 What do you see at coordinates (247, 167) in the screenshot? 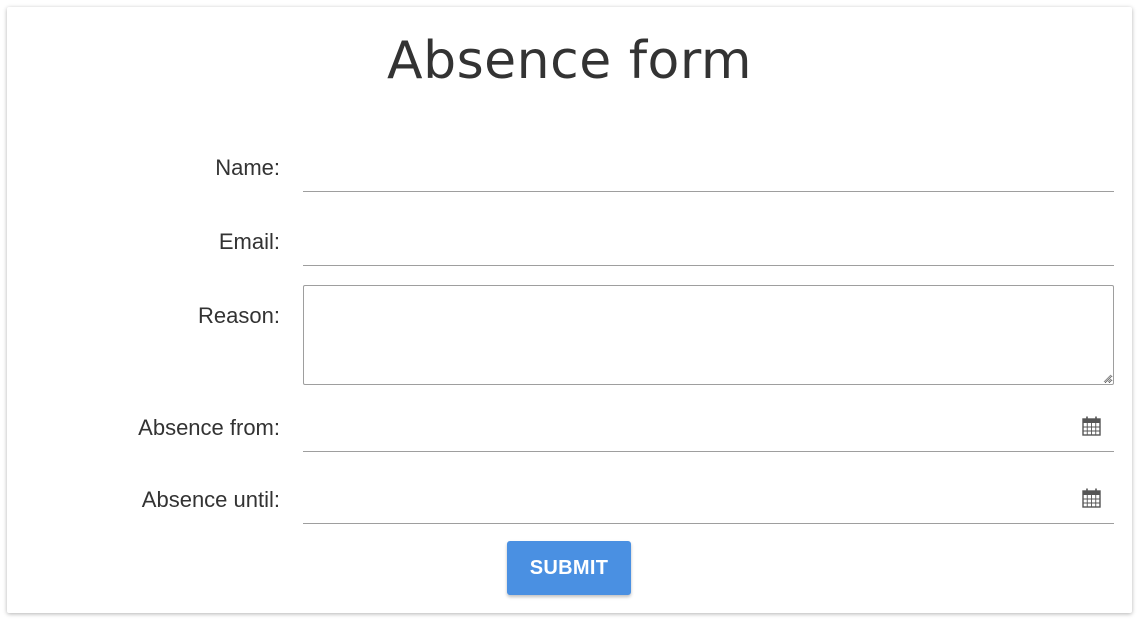
I see `name-label: Name:` at bounding box center [247, 167].